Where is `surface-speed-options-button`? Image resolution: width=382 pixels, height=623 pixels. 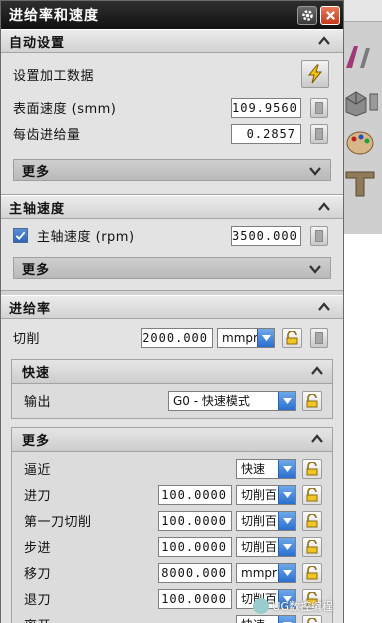
surface-speed-options-button is located at coordinates (319, 108).